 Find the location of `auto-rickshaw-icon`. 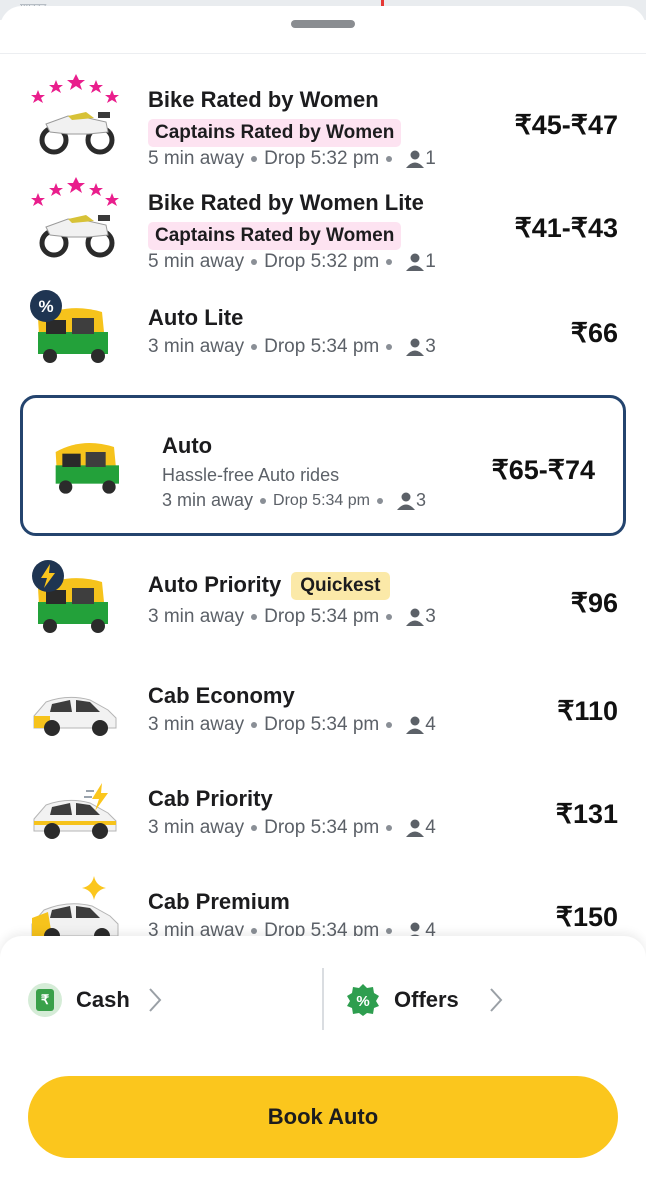

auto-rickshaw-icon is located at coordinates (87, 468).